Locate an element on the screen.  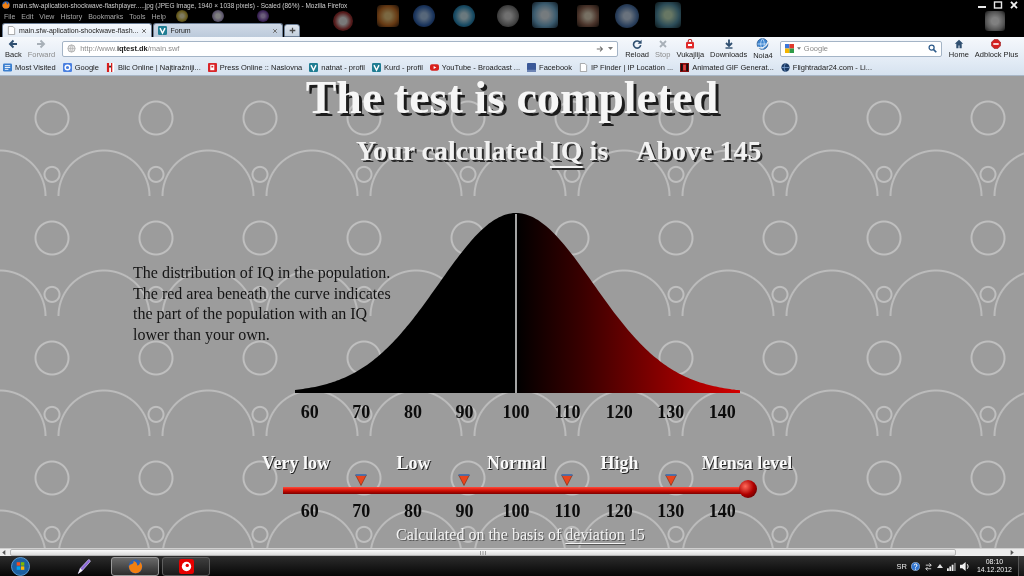
scale-label: 70 is located at coordinates (361, 511).